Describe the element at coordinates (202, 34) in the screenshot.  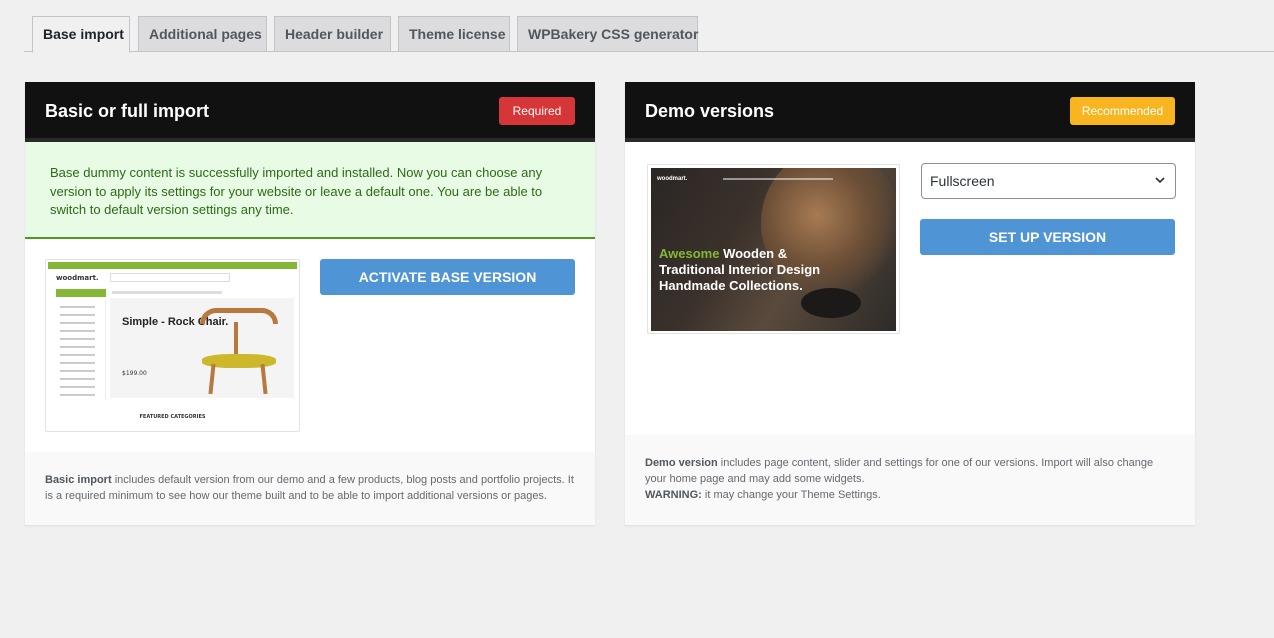
I see `tab-additional-pages: Additional pages` at that location.